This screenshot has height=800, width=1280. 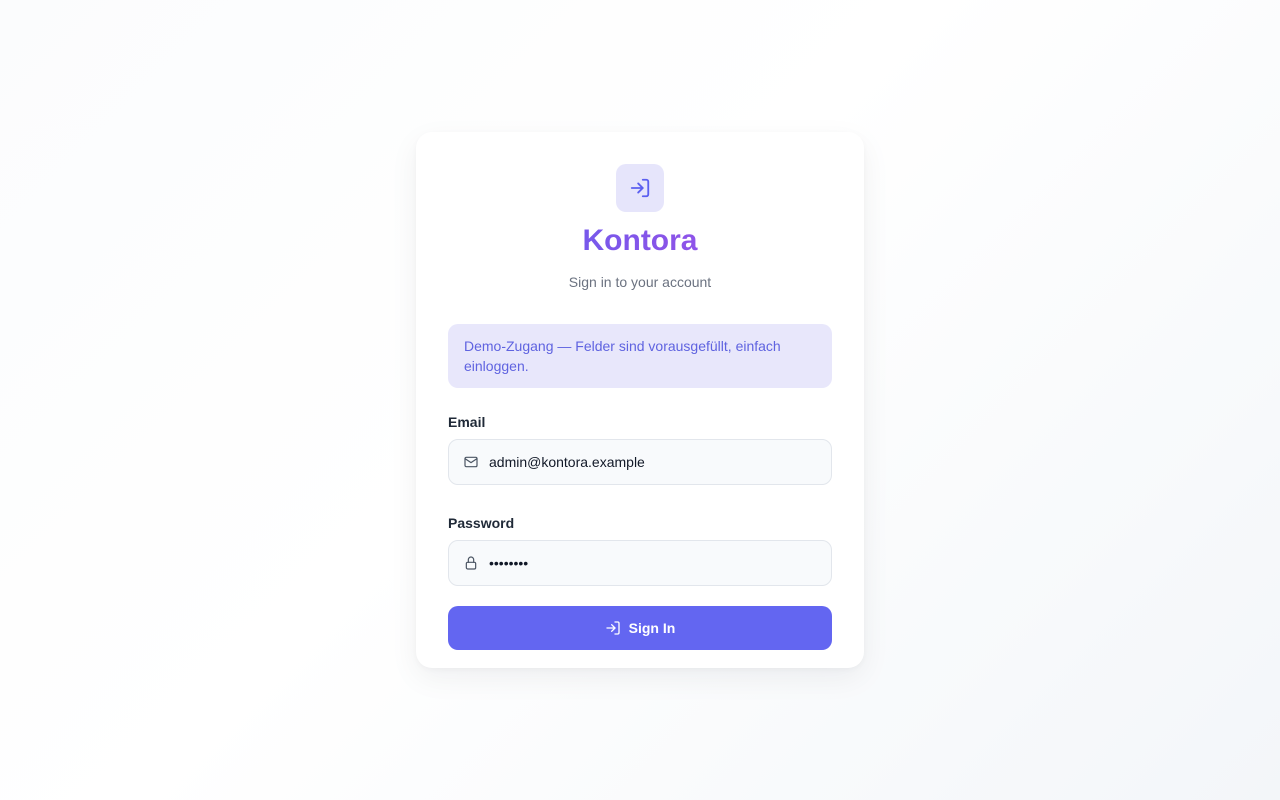 I want to click on lock-icon, so click(x=471, y=563).